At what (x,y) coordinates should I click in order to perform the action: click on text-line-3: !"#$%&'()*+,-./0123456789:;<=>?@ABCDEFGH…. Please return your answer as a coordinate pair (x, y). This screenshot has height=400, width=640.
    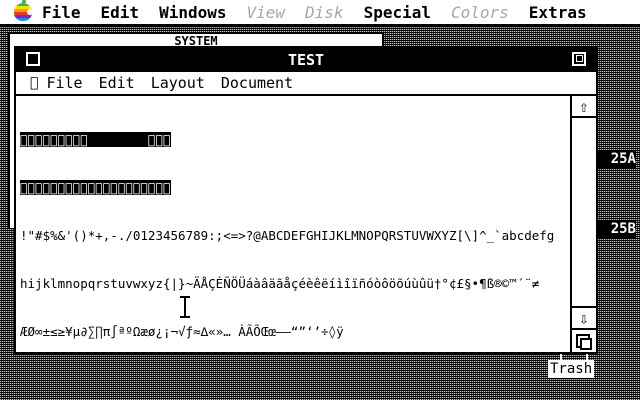
    Looking at the image, I should click on (287, 235).